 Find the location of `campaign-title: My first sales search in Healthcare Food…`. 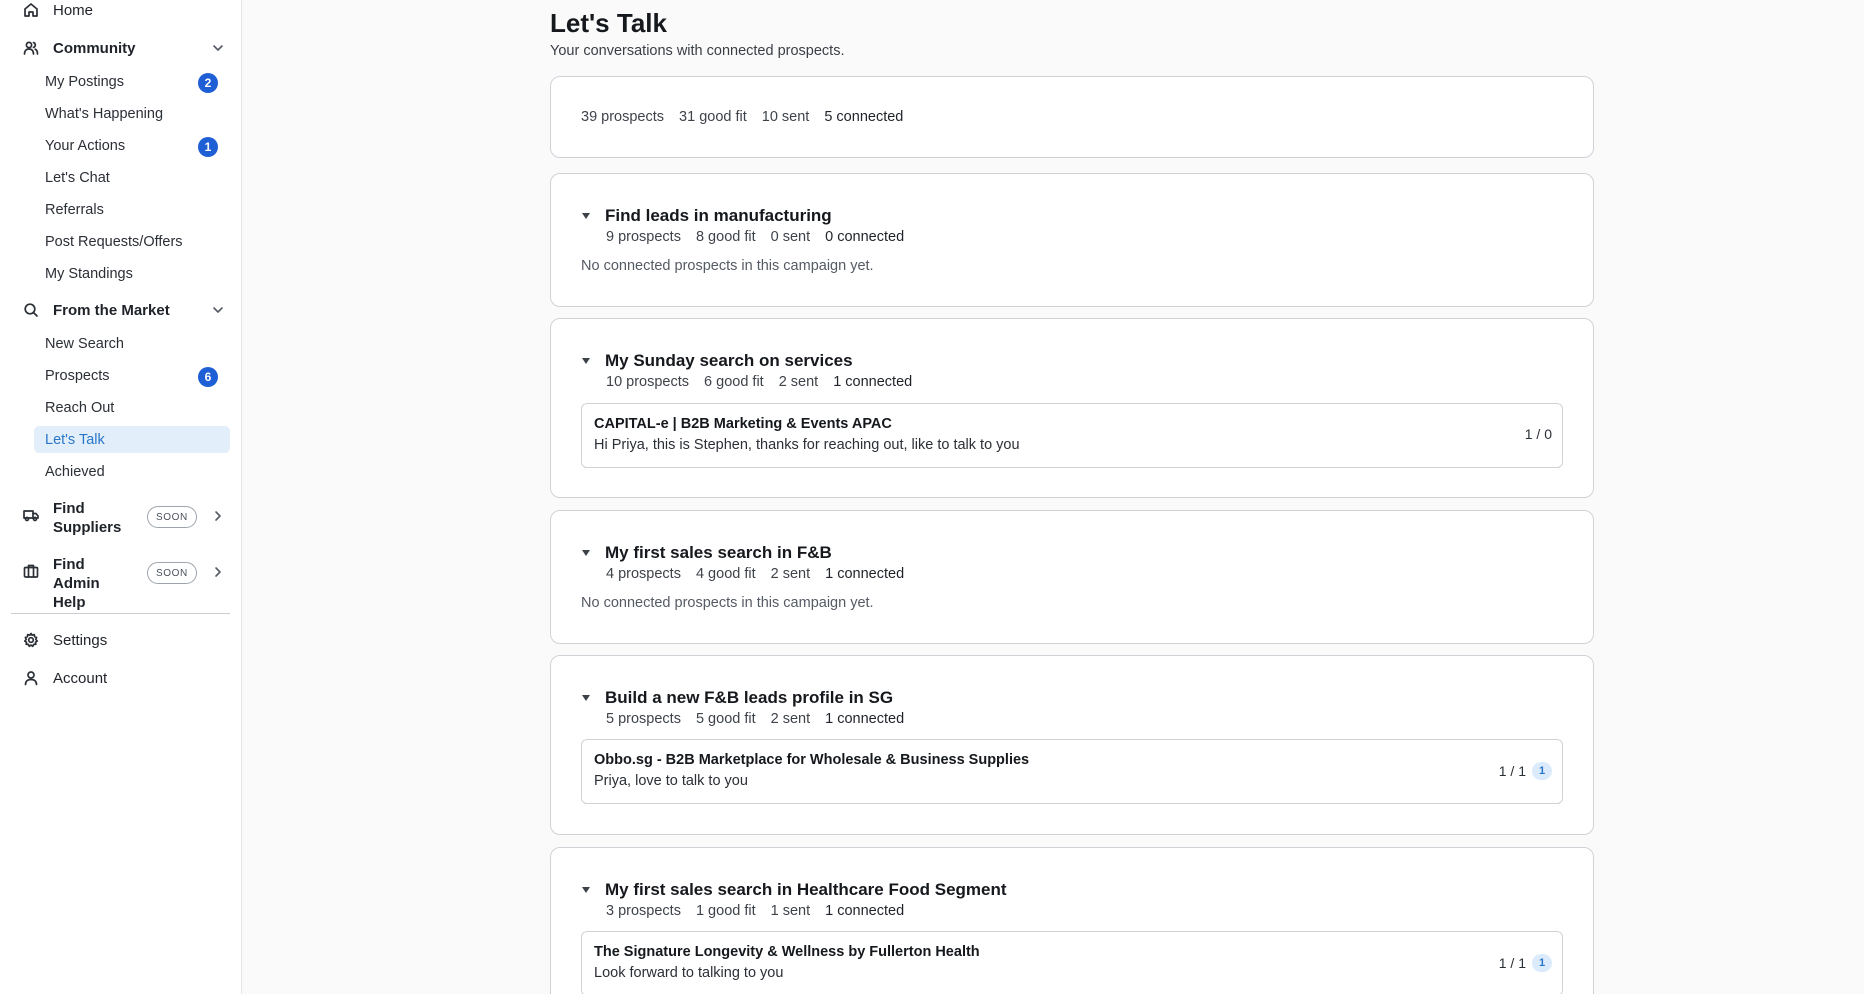

campaign-title: My first sales search in Healthcare Food… is located at coordinates (806, 890).